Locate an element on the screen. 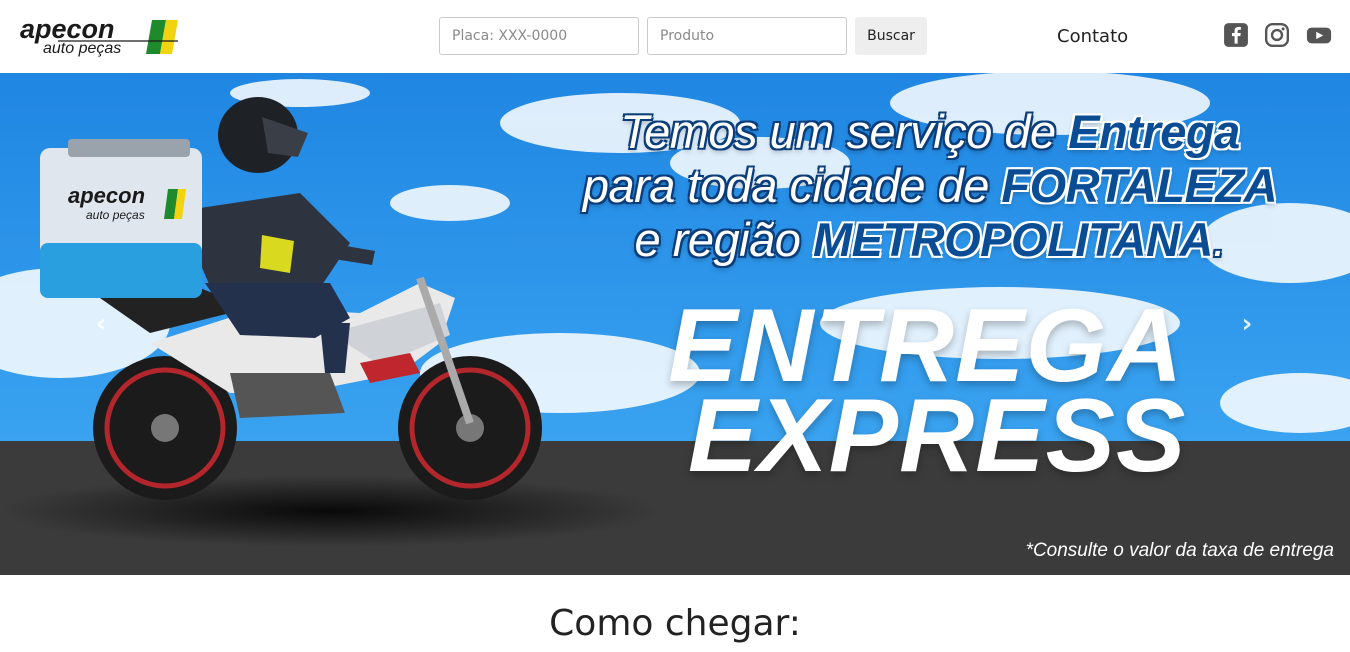 Image resolution: width=1350 pixels, height=652 pixels. entrega-express-title: ENTREGA EXPRESS is located at coordinates (927, 394).